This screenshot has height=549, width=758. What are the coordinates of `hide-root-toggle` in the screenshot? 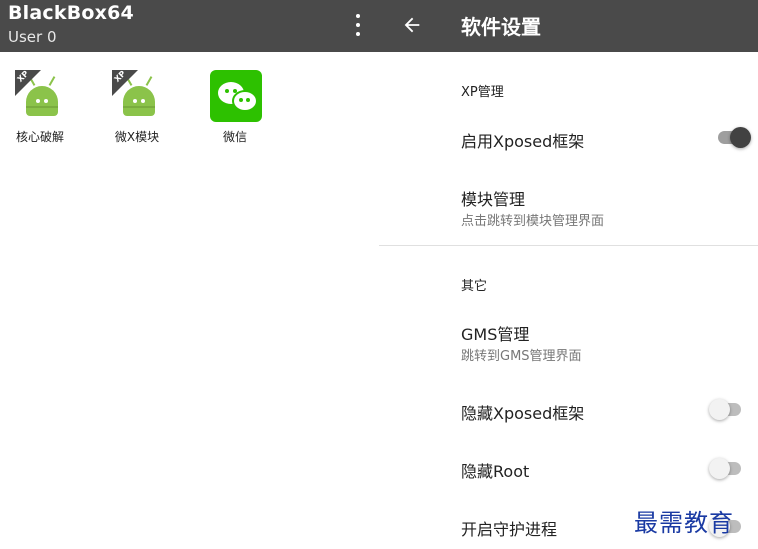 It's located at (727, 468).